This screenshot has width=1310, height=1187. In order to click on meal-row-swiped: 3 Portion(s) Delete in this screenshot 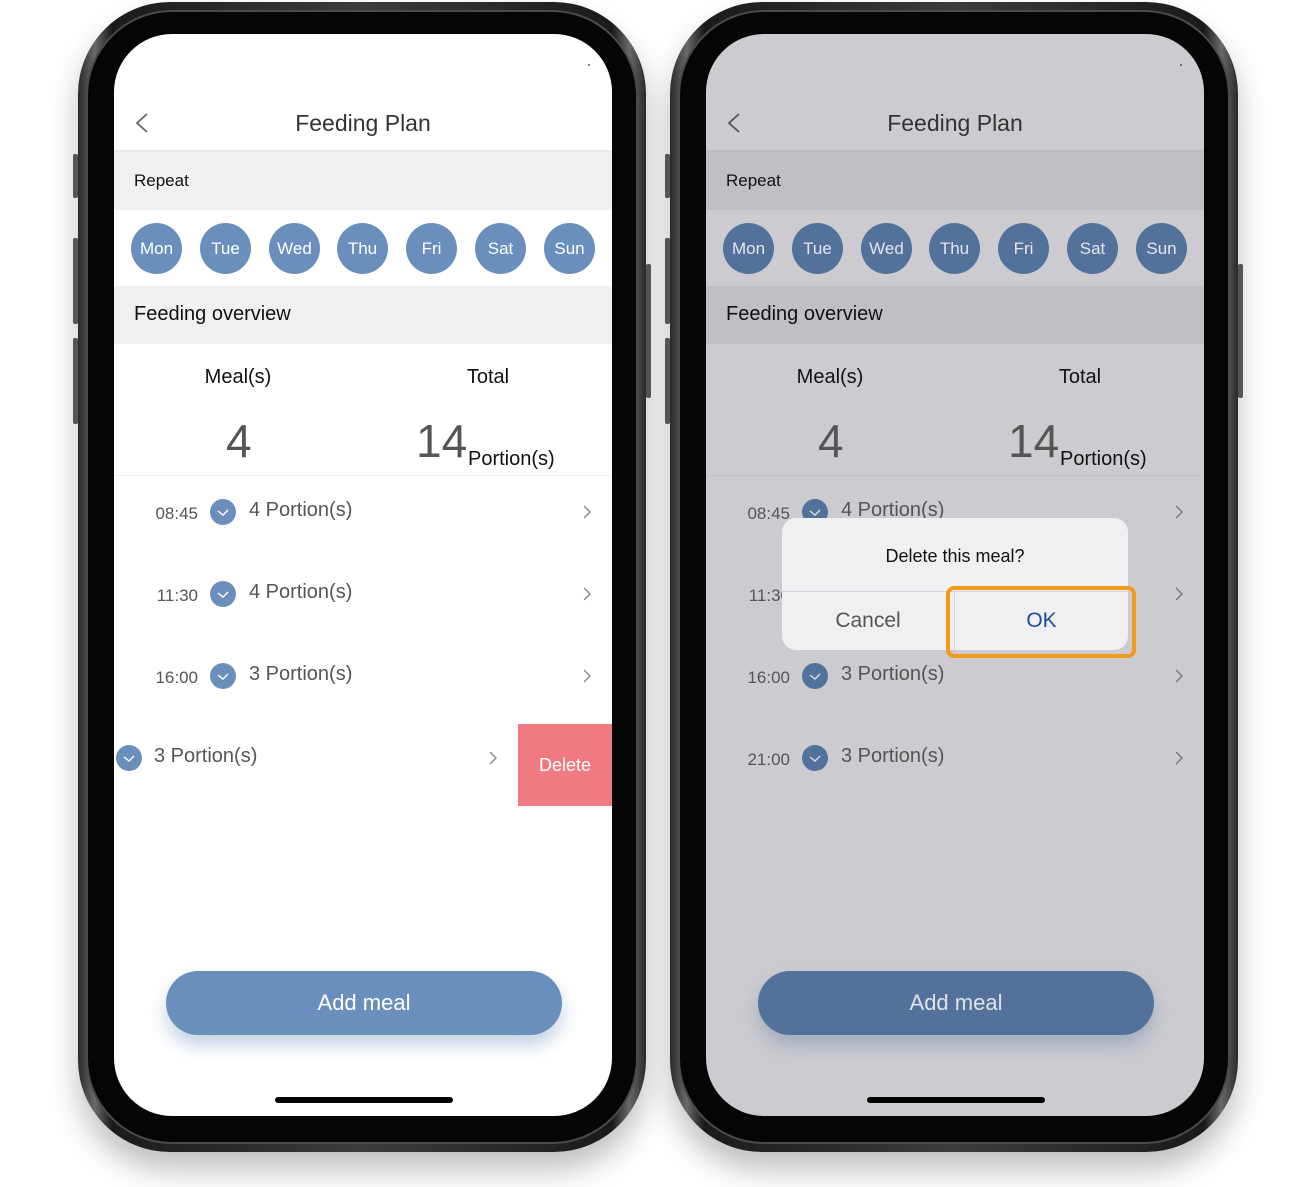, I will do `click(363, 765)`.